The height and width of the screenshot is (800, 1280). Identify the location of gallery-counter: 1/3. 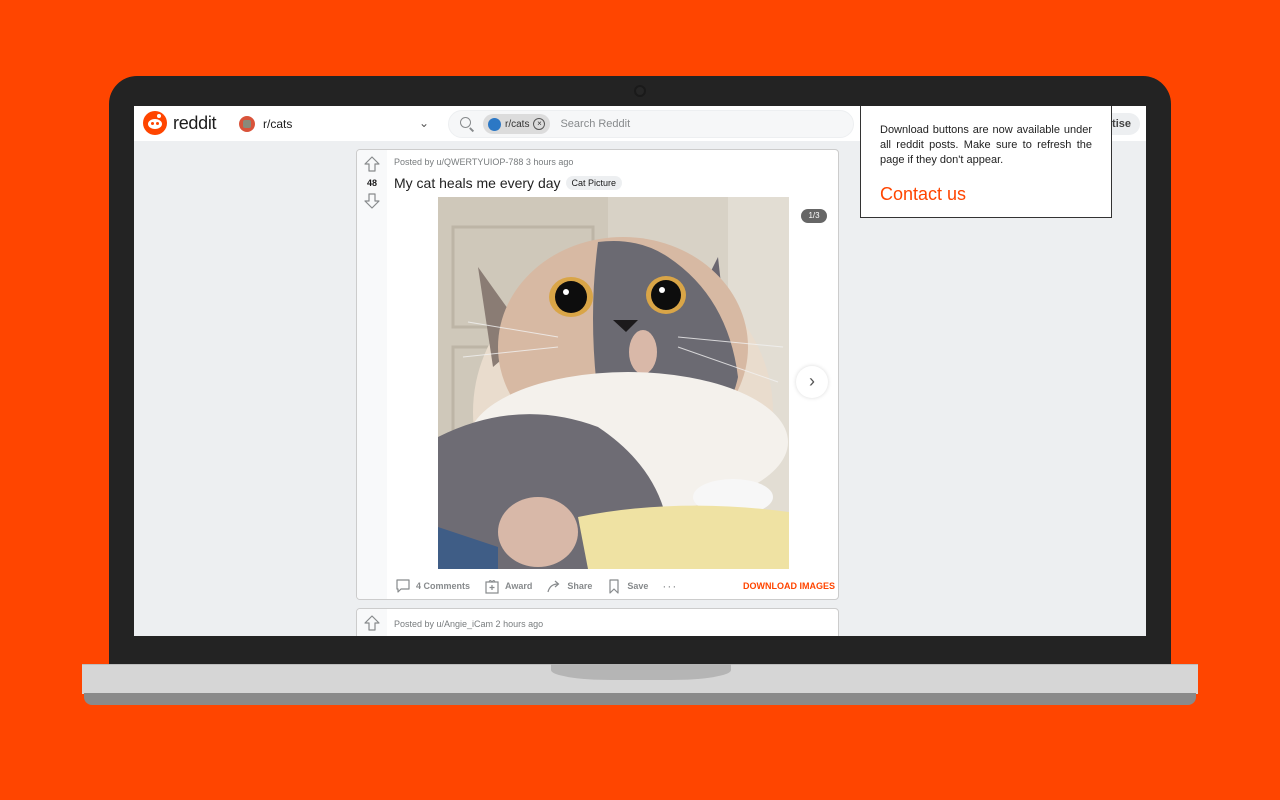
(814, 216).